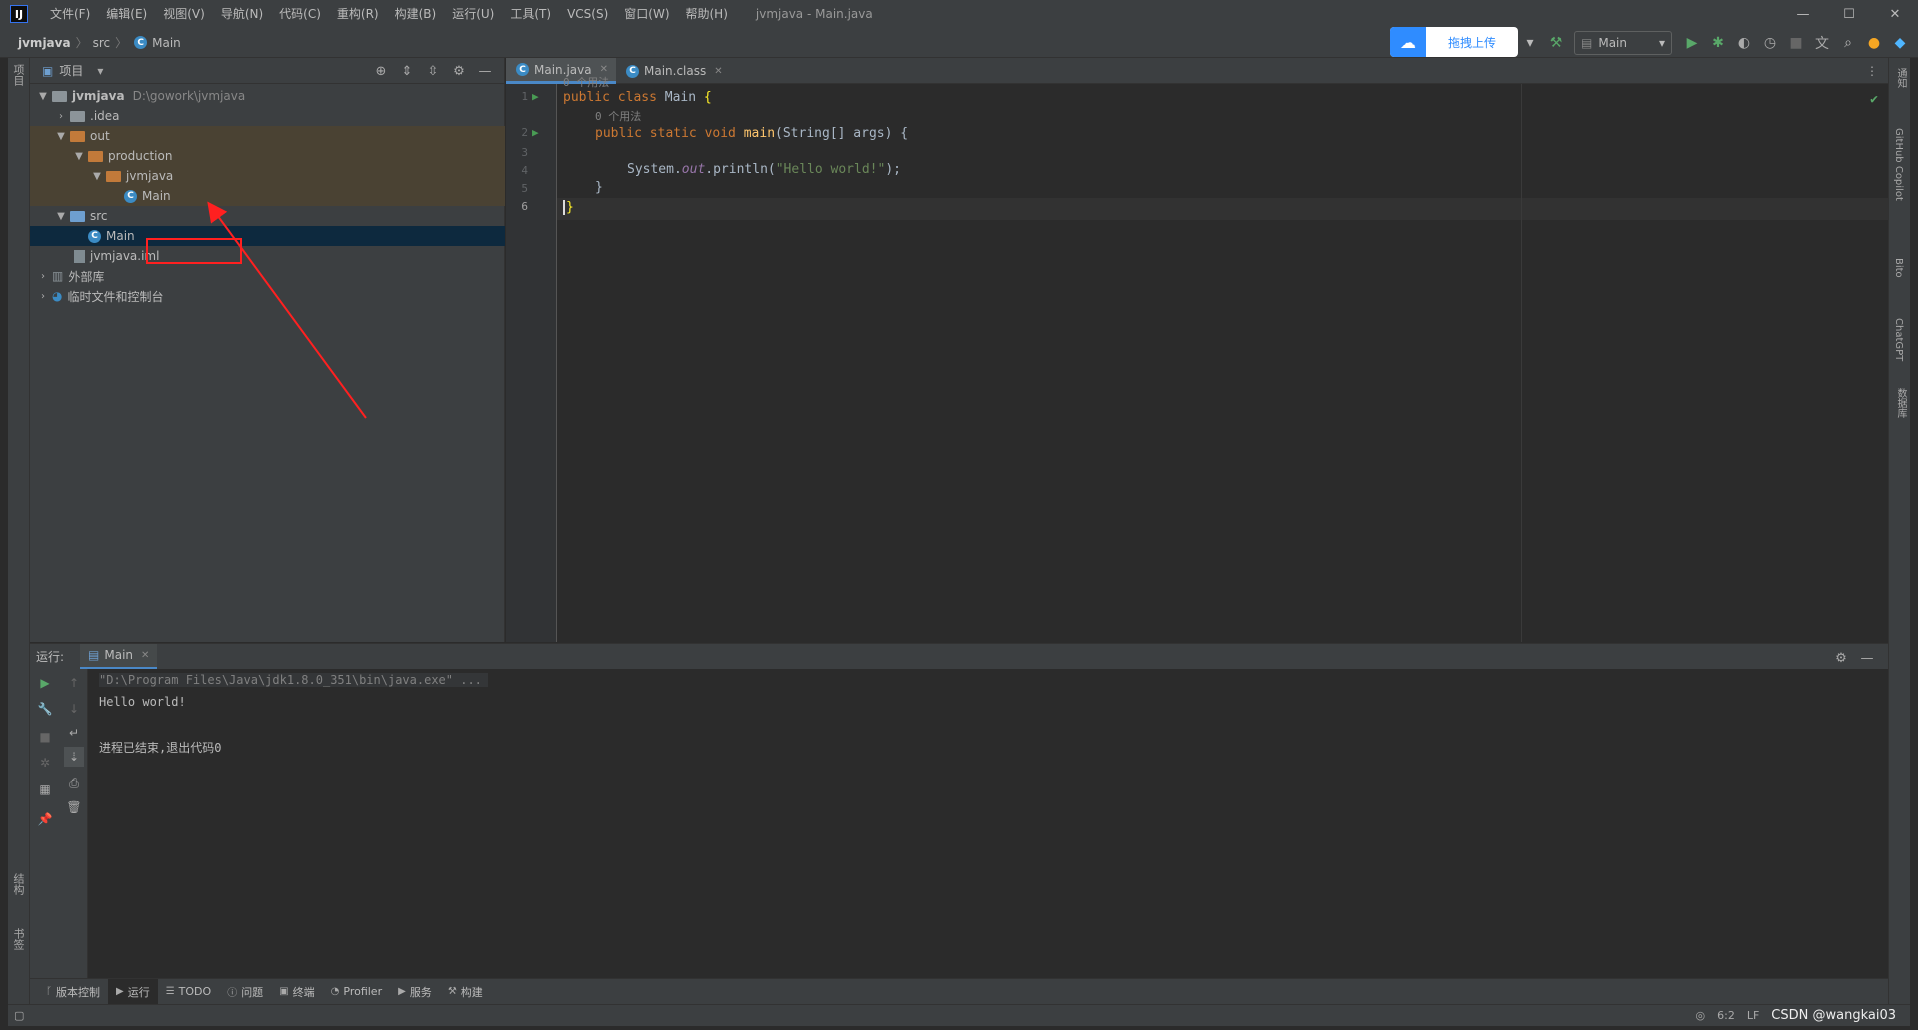  I want to click on menu-navigate: 导航(N), so click(242, 14).